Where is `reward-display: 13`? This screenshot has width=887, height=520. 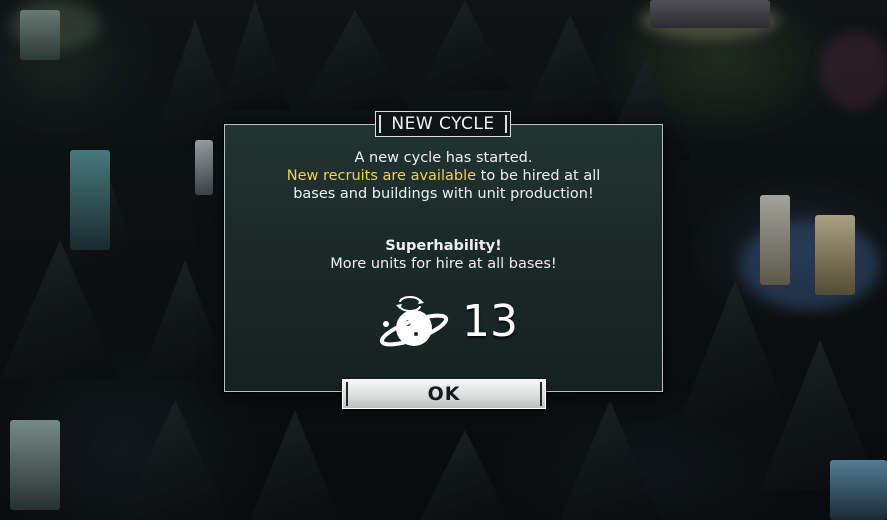
reward-display: 13 is located at coordinates (447, 322).